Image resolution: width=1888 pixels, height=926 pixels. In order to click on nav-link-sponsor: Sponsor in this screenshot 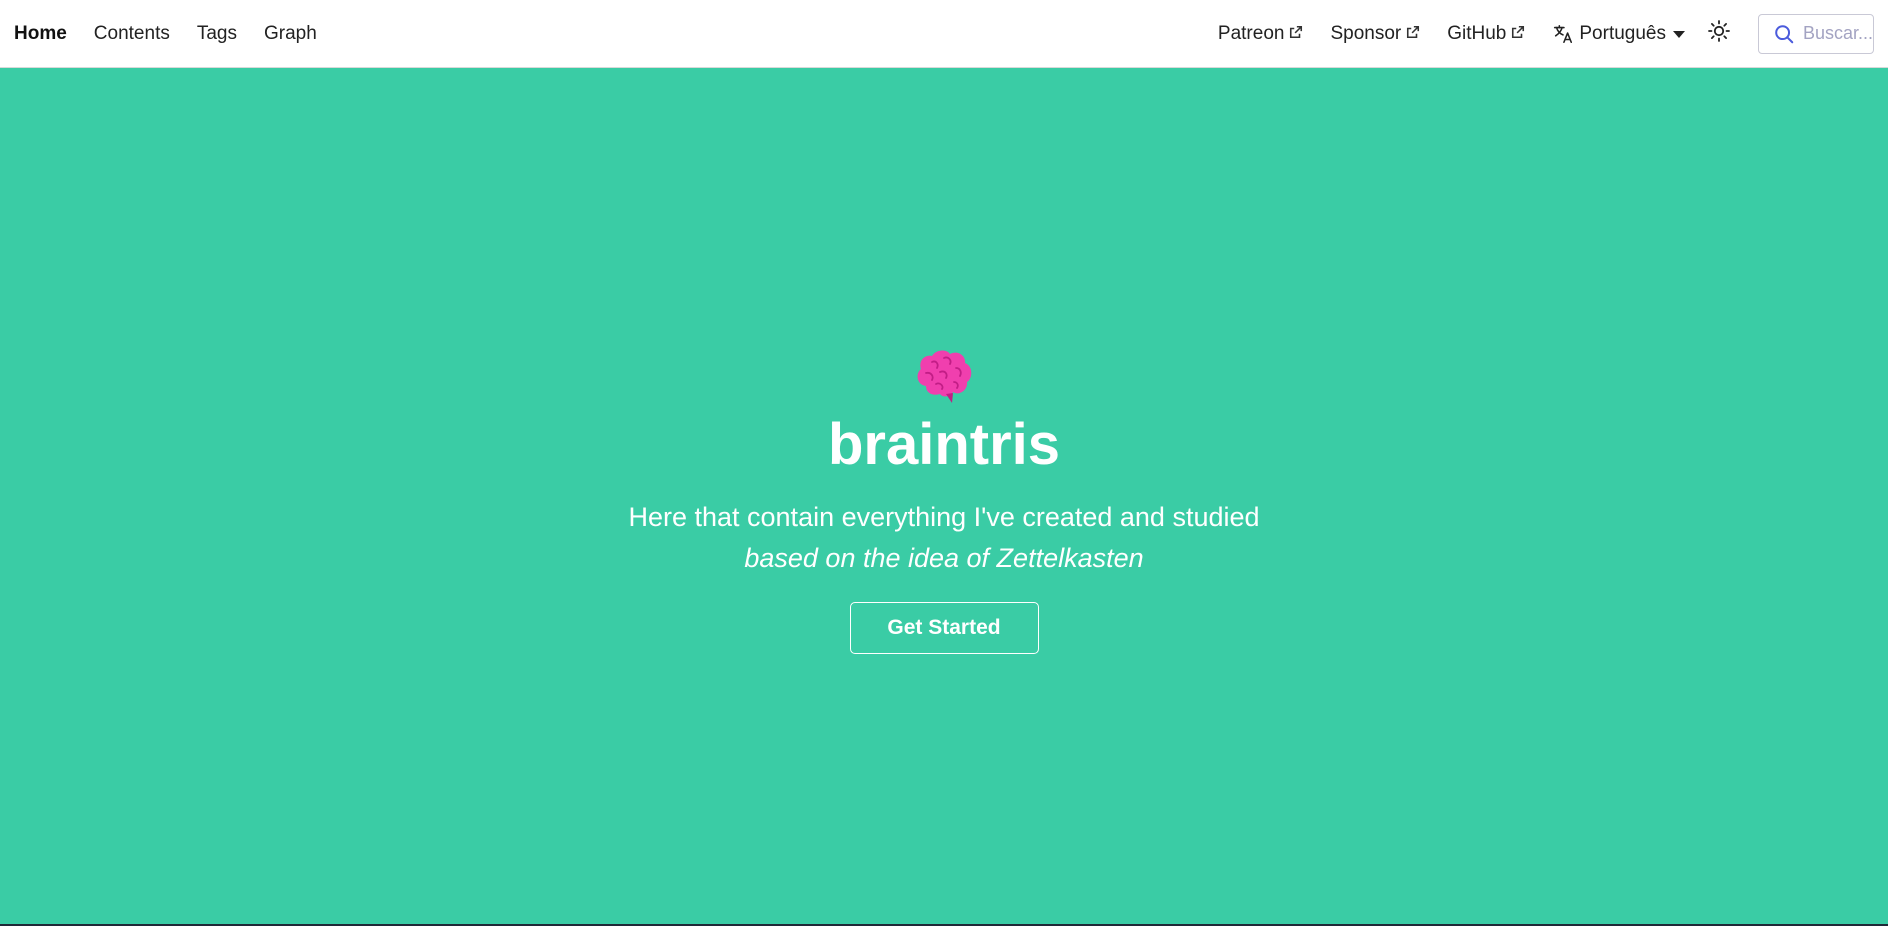, I will do `click(1375, 34)`.